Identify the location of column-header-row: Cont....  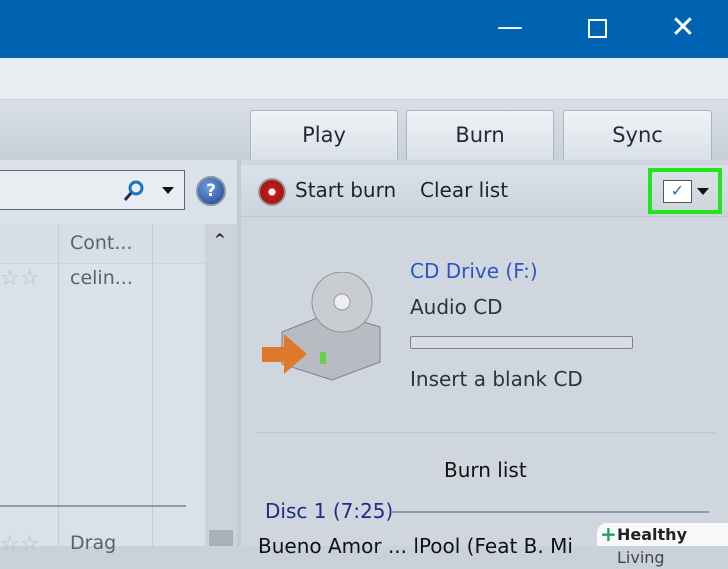
(102, 244).